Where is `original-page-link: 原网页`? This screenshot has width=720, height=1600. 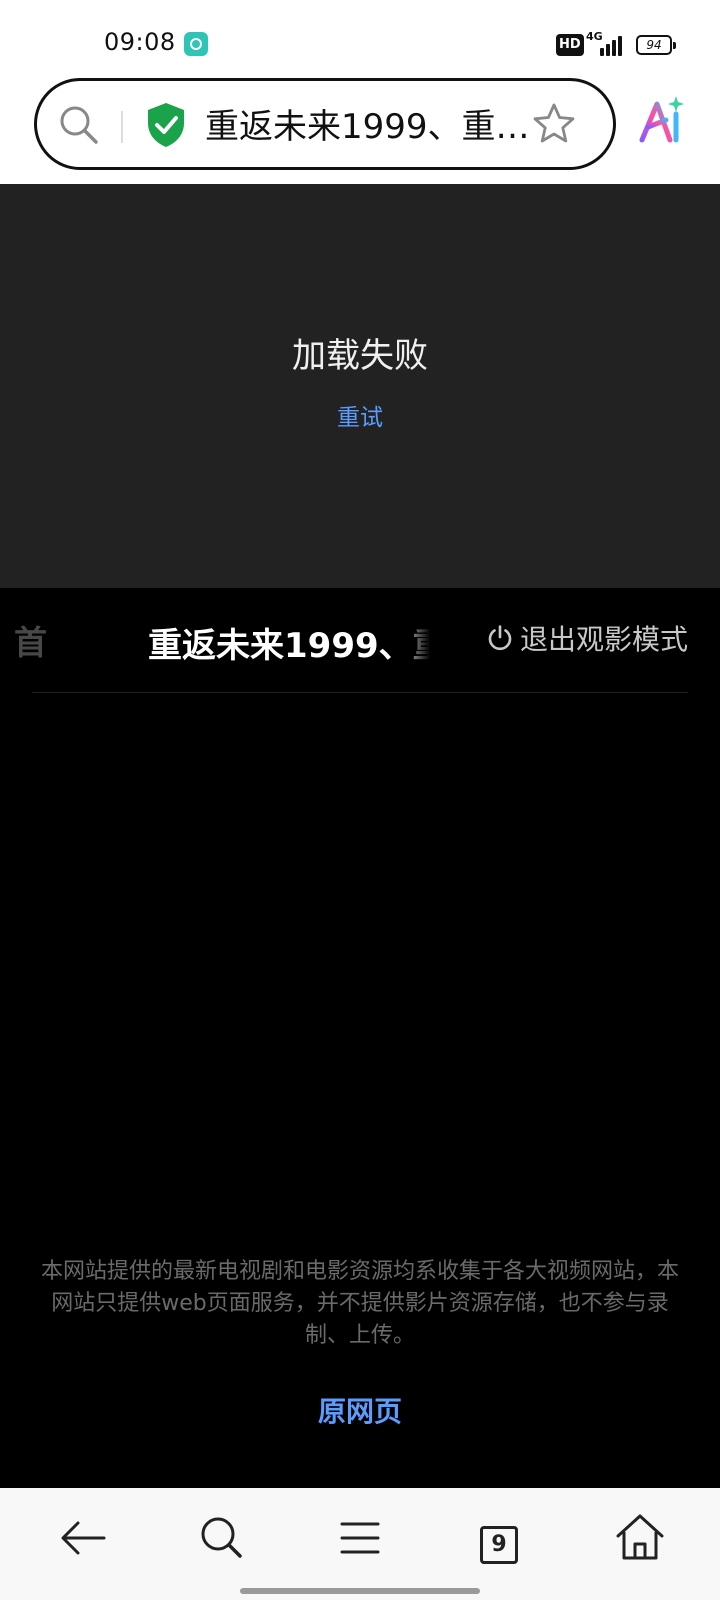
original-page-link: 原网页 is located at coordinates (360, 1410).